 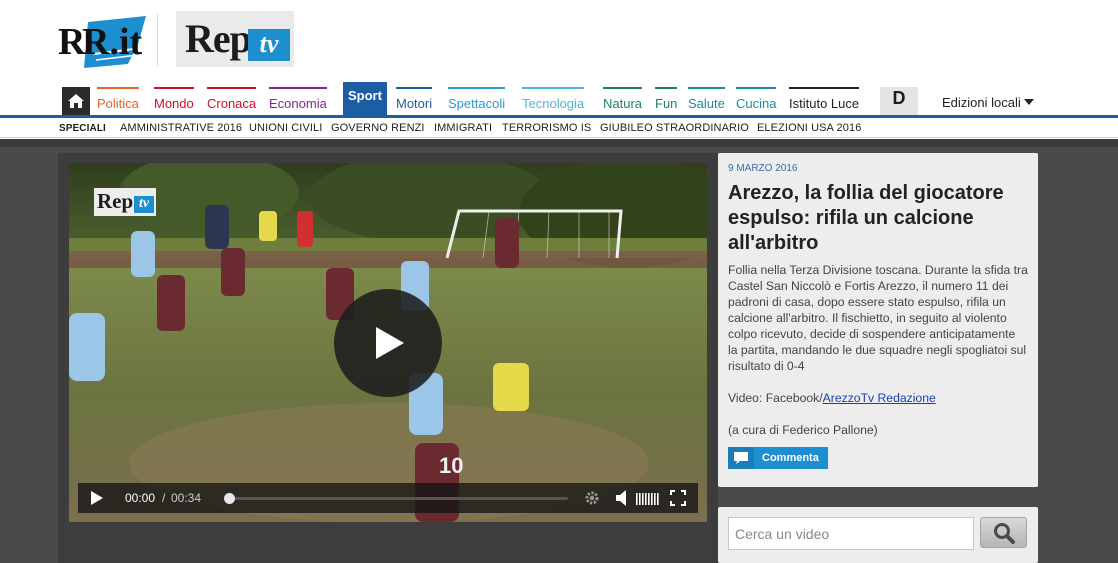 I want to click on edizioni-locali-dropdown: Edizioni locali, so click(x=988, y=102).